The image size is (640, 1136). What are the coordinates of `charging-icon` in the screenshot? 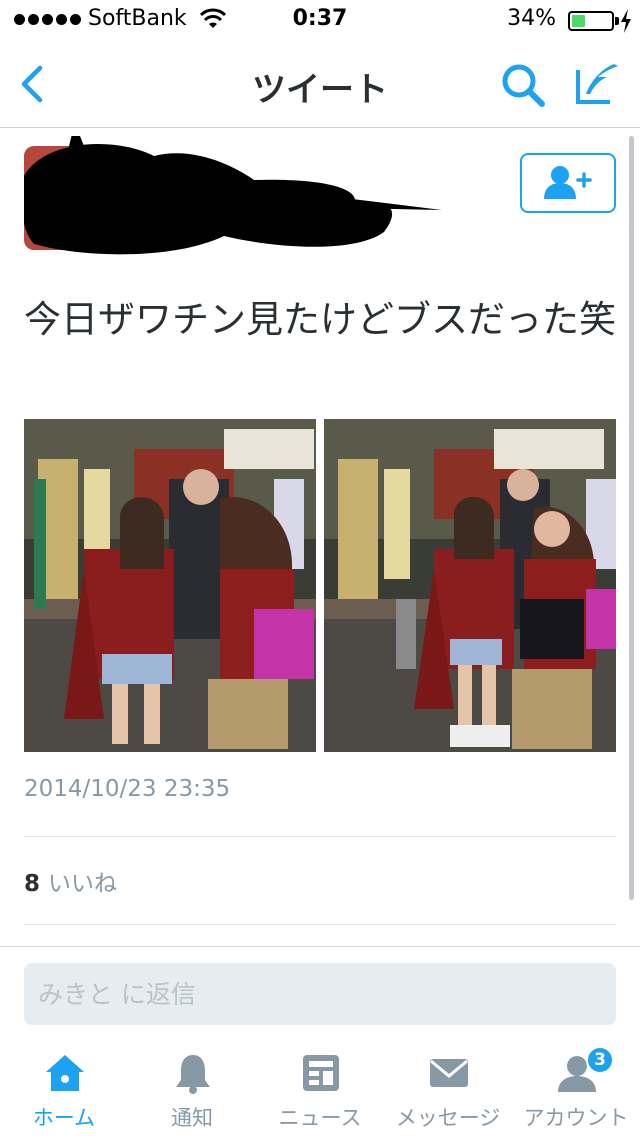 It's located at (626, 21).